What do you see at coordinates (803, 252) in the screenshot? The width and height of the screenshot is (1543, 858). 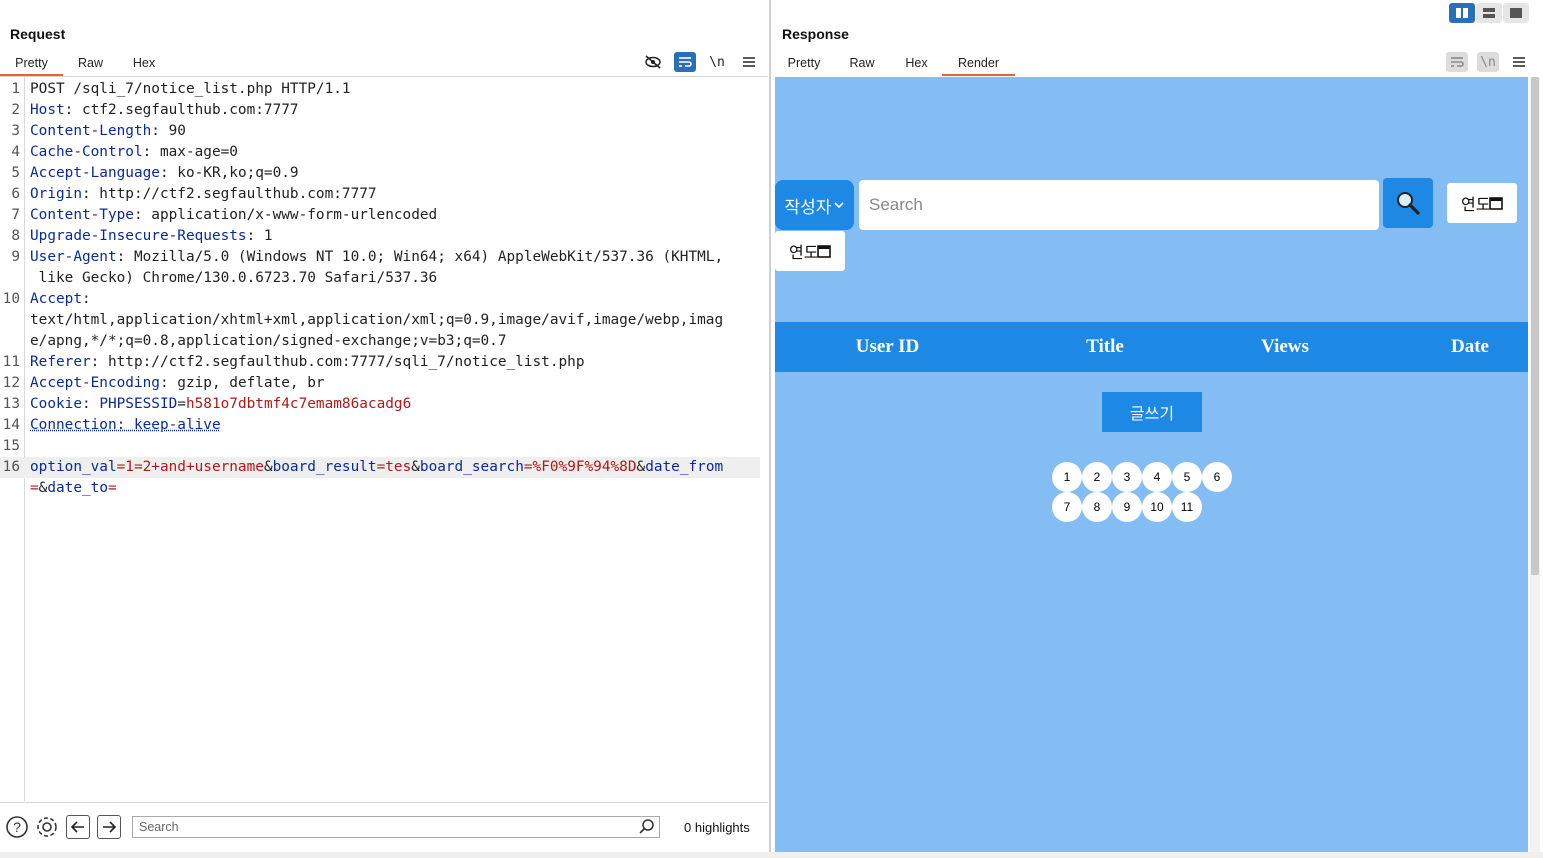 I see `date-to-label: 연도` at bounding box center [803, 252].